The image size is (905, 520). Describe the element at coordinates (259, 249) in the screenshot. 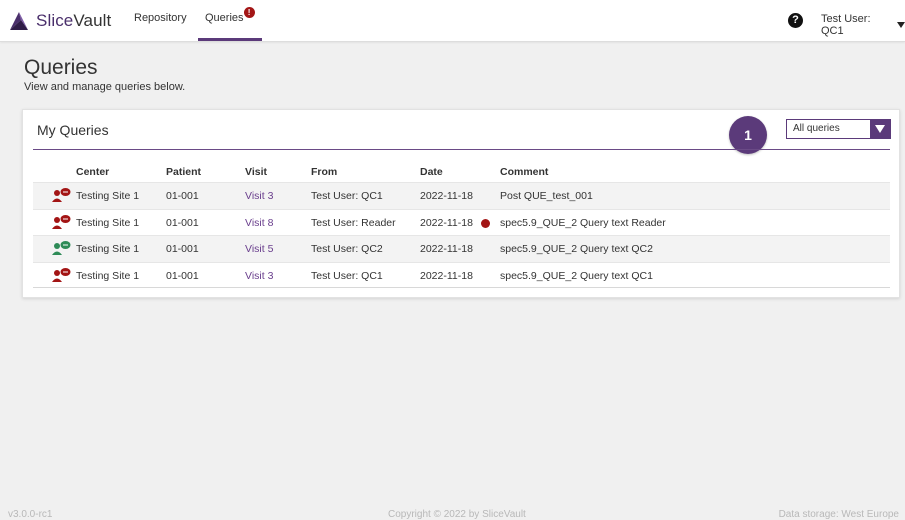

I see `cell-visit-link: Visit 5` at that location.